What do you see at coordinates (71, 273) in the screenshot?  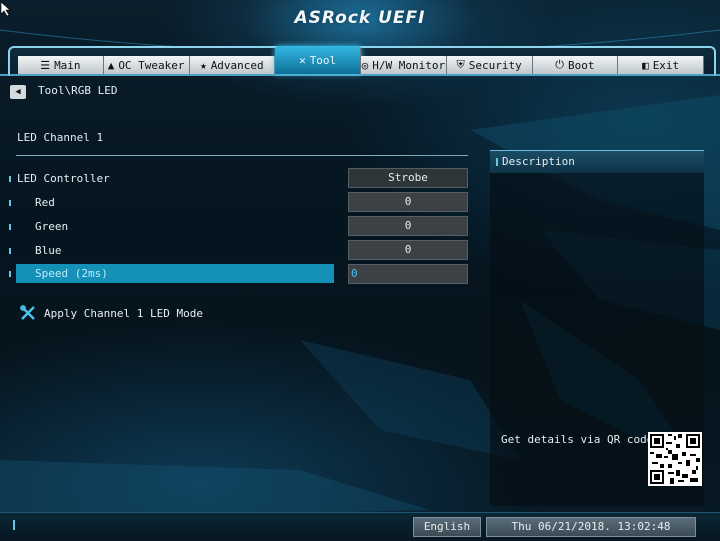 I see `speed-label: Speed (2ms)` at bounding box center [71, 273].